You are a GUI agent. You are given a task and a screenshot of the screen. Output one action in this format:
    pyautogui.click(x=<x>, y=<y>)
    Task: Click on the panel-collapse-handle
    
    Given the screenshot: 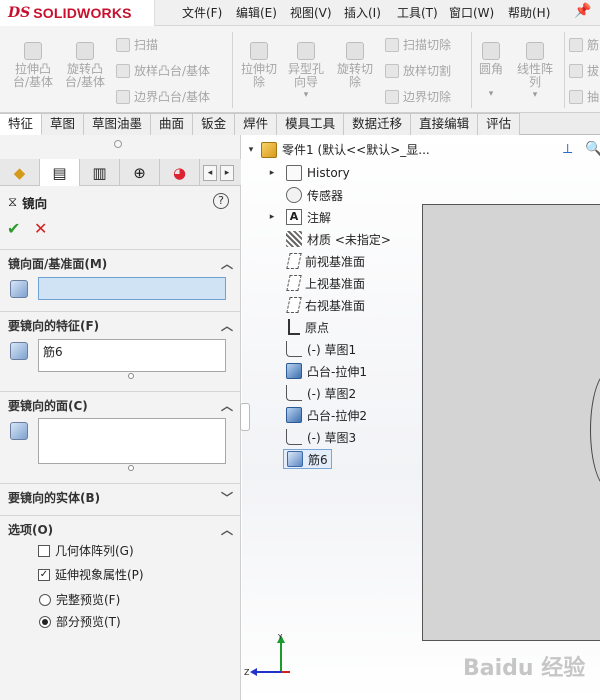 What is the action you would take?
    pyautogui.click(x=245, y=417)
    